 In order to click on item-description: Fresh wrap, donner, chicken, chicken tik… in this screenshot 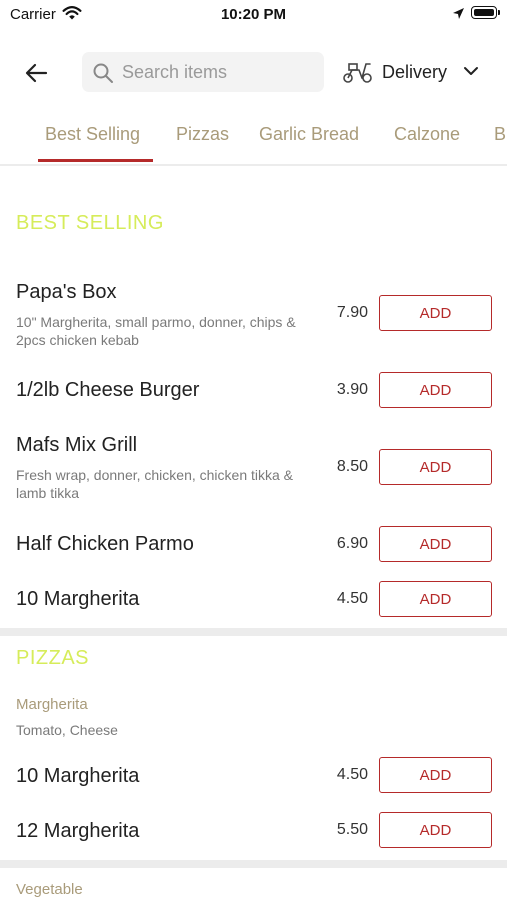, I will do `click(155, 484)`.